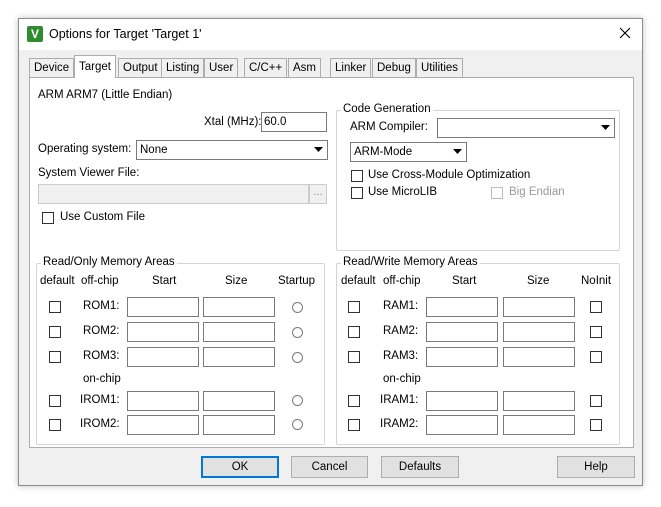  Describe the element at coordinates (221, 67) in the screenshot. I see `tab-user: User` at that location.